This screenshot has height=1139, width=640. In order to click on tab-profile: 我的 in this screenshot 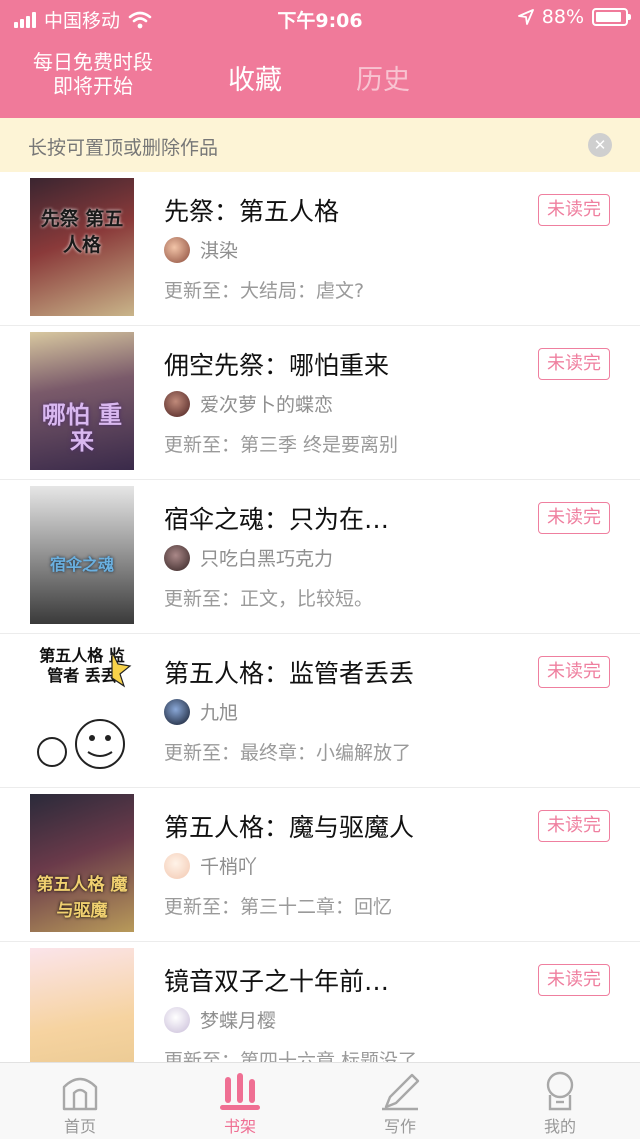, I will do `click(560, 1101)`.